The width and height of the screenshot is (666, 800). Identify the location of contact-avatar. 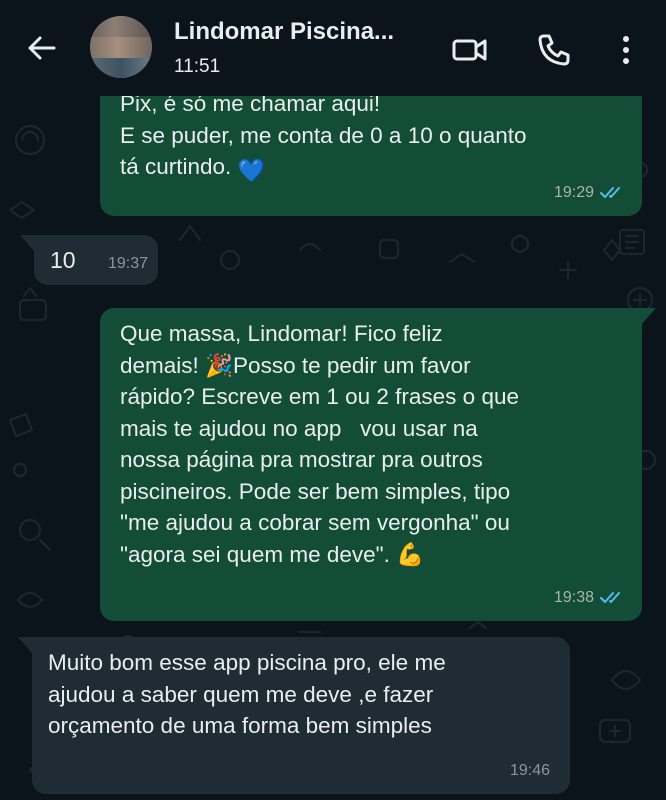
(121, 47).